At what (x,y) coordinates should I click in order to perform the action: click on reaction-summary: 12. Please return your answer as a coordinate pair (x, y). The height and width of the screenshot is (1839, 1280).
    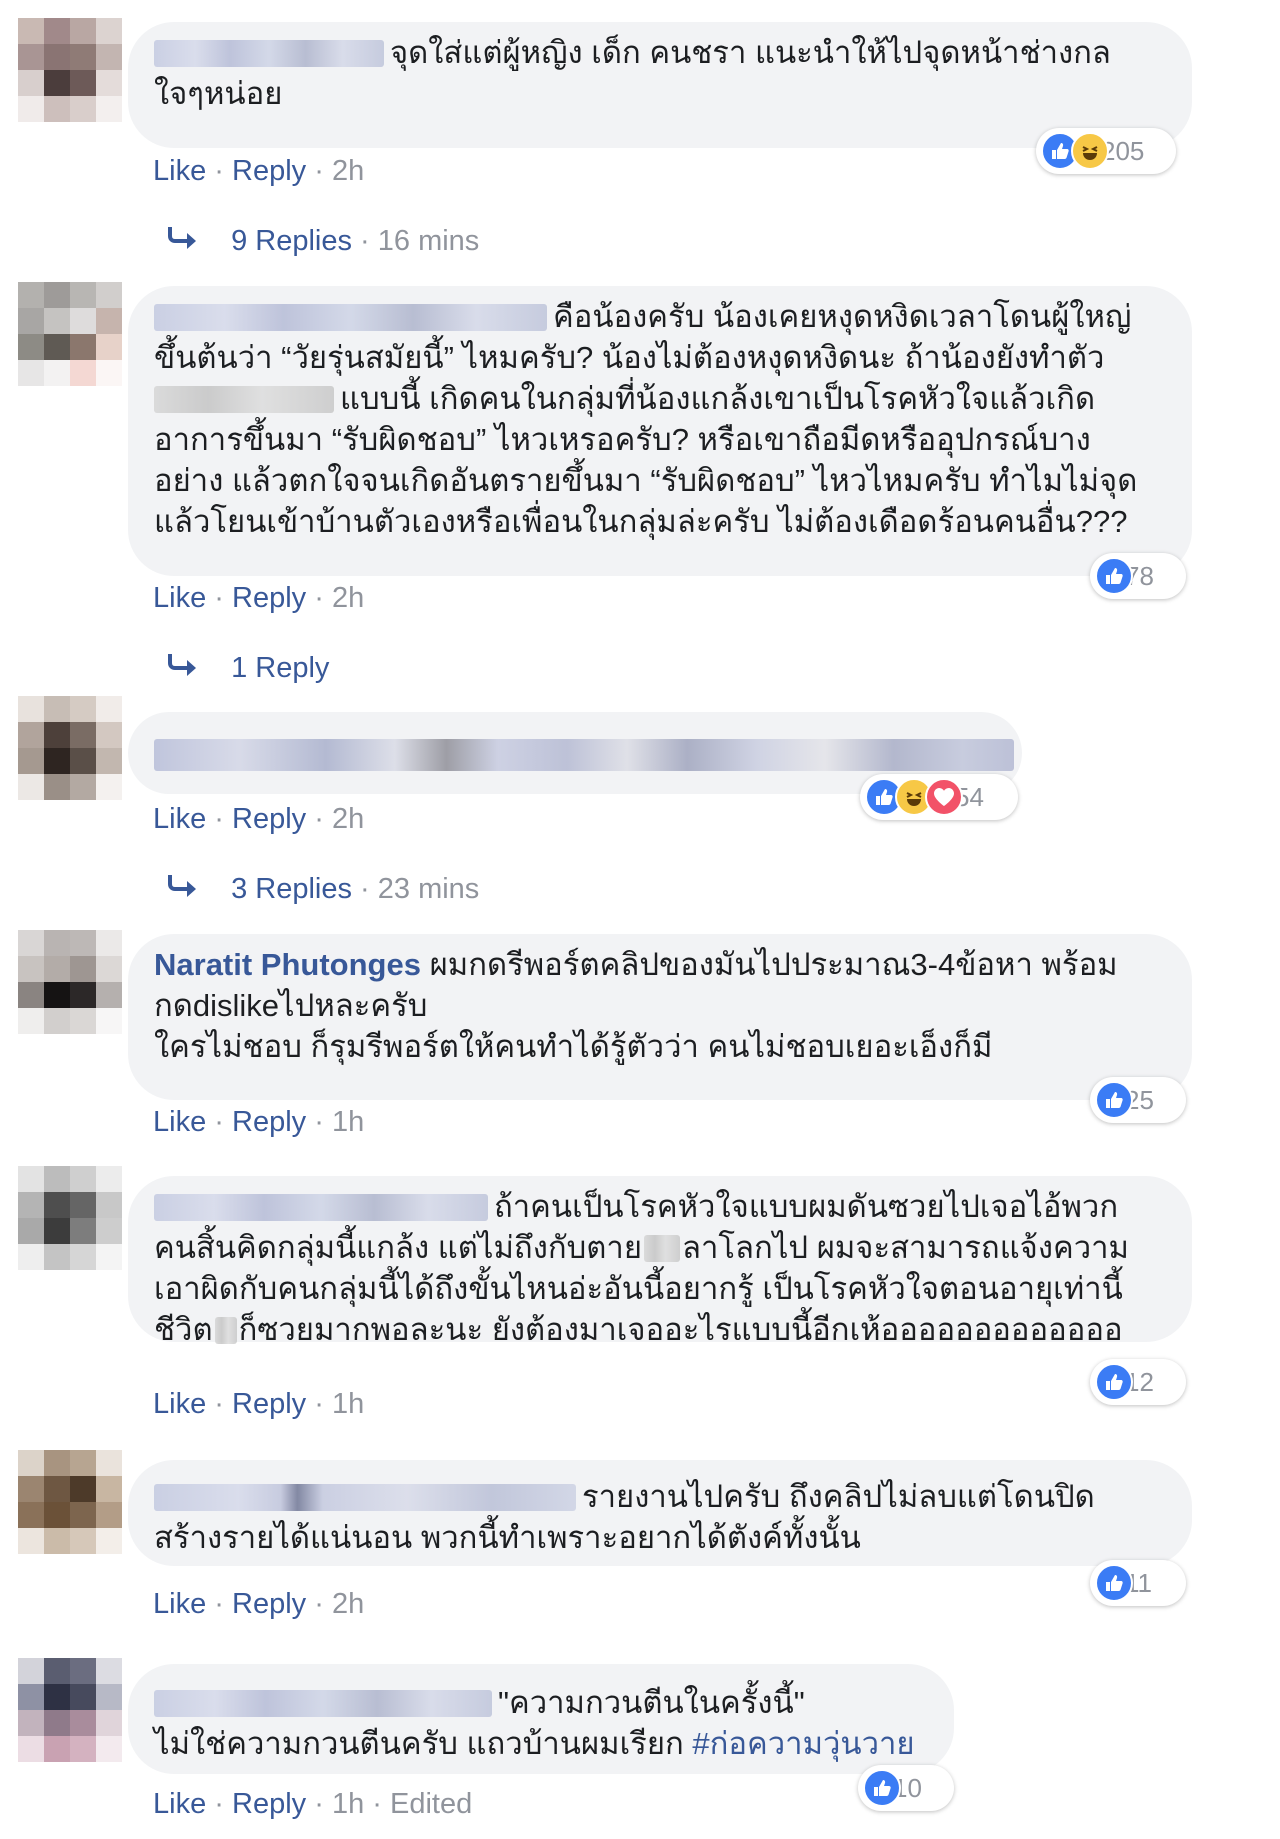
    Looking at the image, I should click on (1138, 1382).